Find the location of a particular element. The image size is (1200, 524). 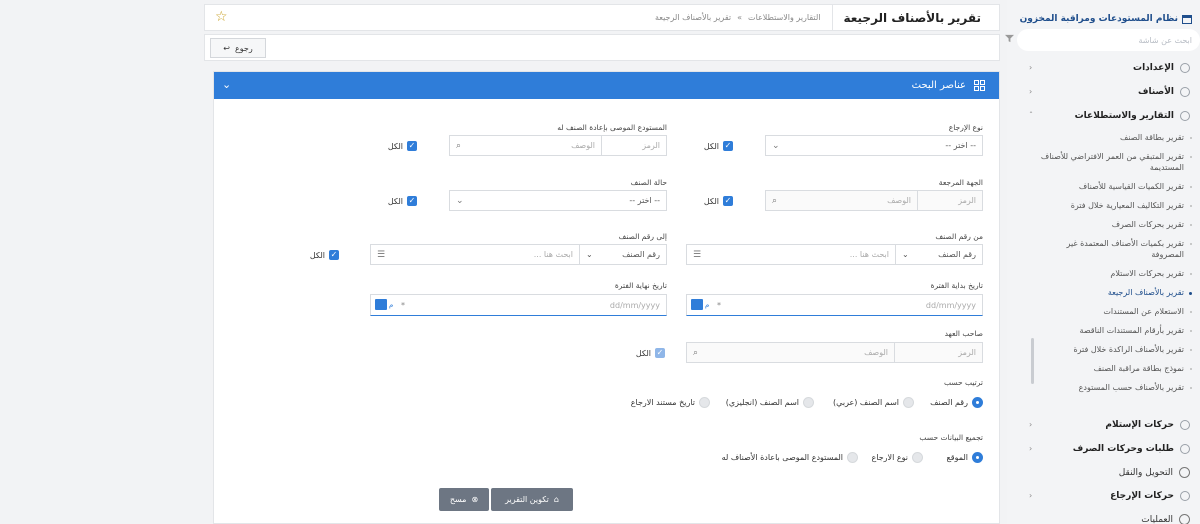

sidebar-subitem-active: تقرير بالأصناف الرجيعة is located at coordinates (1103, 292).